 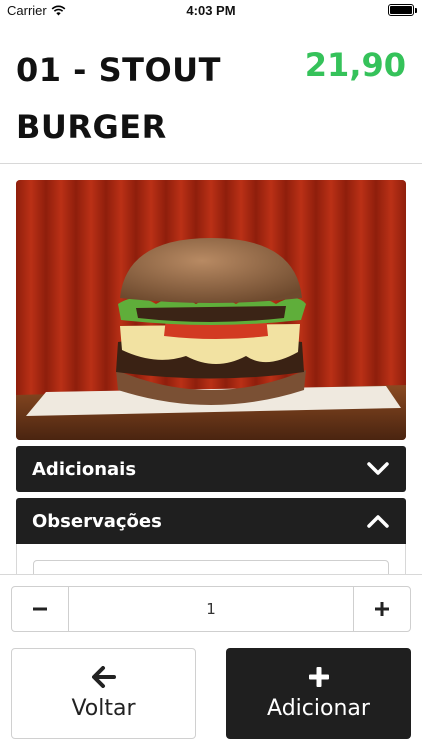 I want to click on back-button-label: Voltar, so click(x=103, y=708).